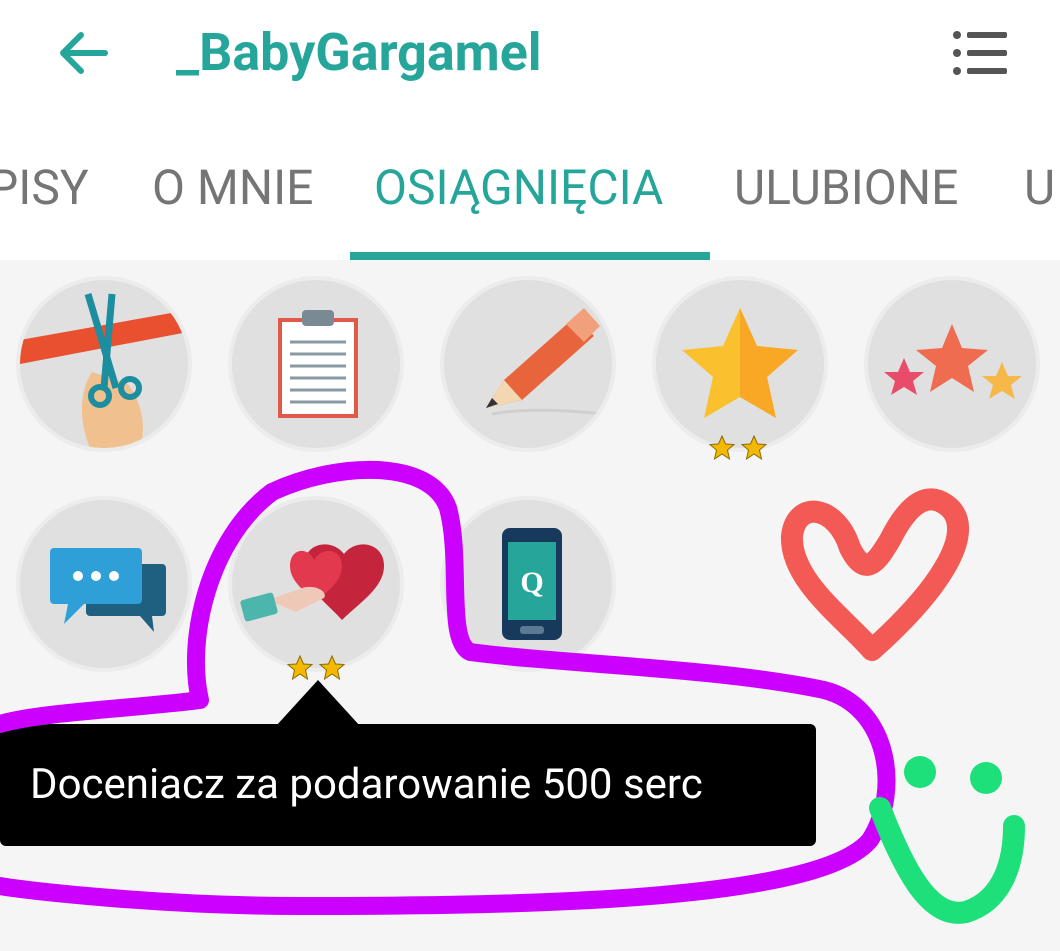 The height and width of the screenshot is (951, 1060). What do you see at coordinates (318, 703) in the screenshot?
I see `tooltip-arrow` at bounding box center [318, 703].